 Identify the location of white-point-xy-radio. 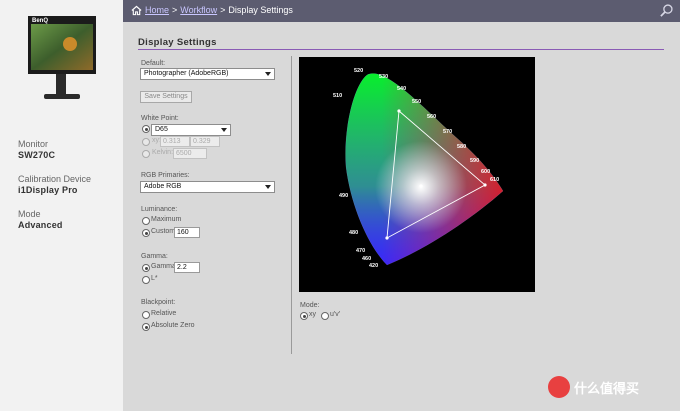
(146, 142).